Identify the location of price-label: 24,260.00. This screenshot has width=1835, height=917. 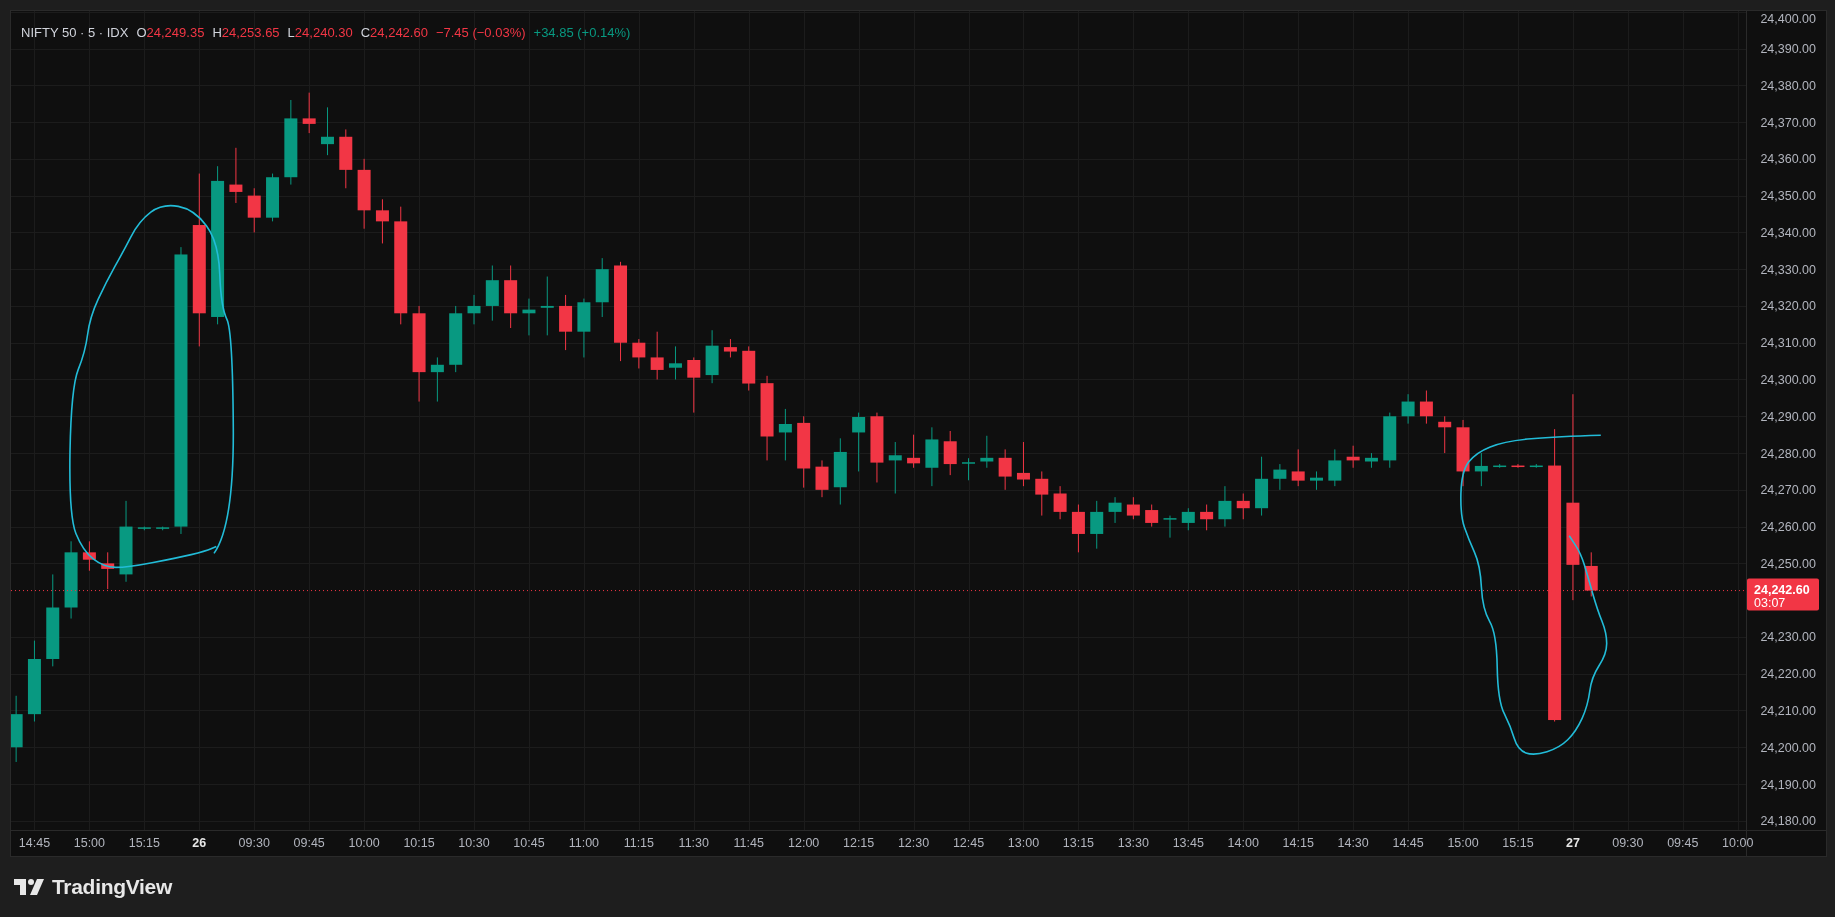
(1788, 527).